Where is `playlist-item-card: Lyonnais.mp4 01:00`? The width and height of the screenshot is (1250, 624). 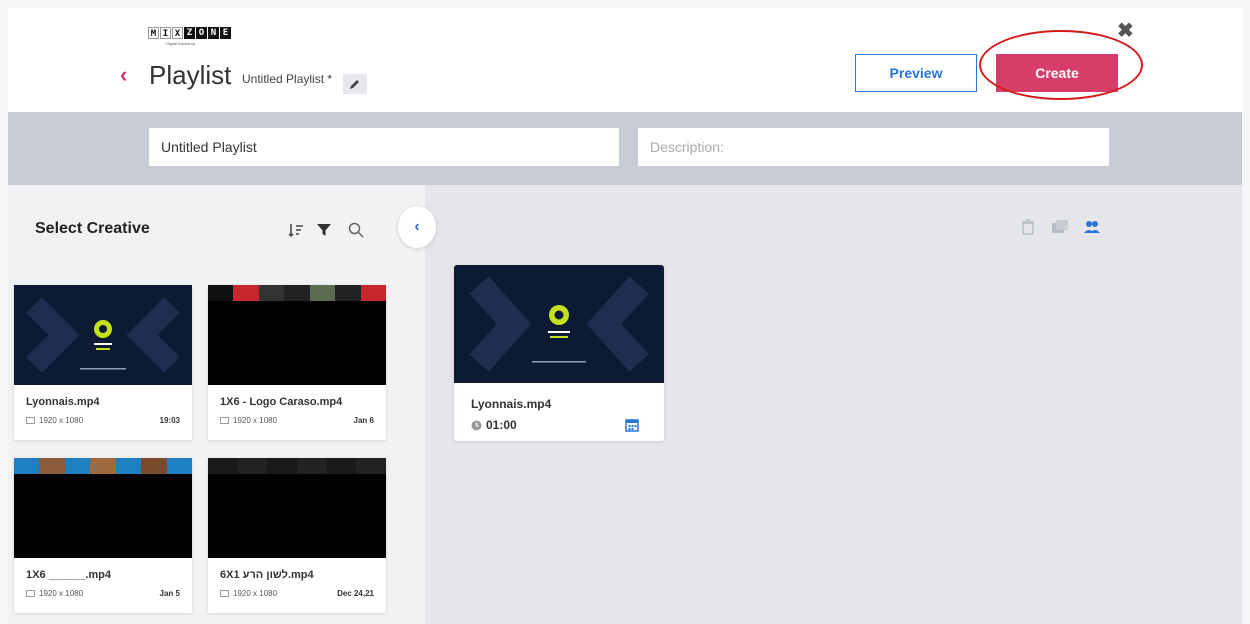 playlist-item-card: Lyonnais.mp4 01:00 is located at coordinates (559, 353).